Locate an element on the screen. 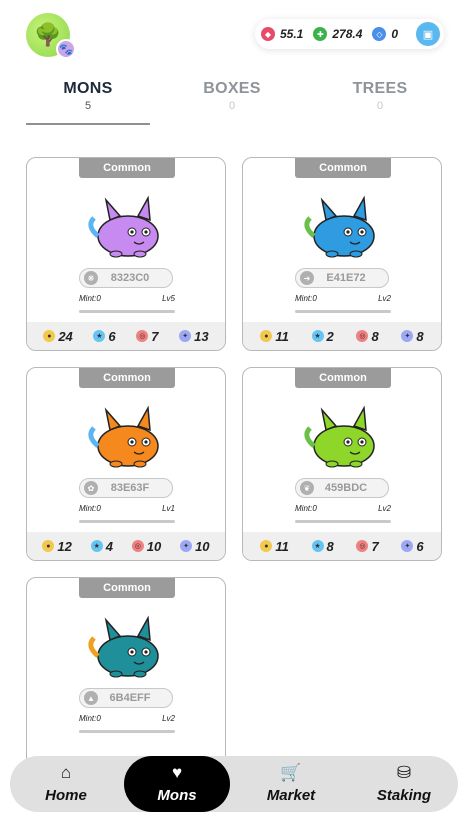 The height and width of the screenshot is (819, 464). mon-id: E41E72 is located at coordinates (346, 278).